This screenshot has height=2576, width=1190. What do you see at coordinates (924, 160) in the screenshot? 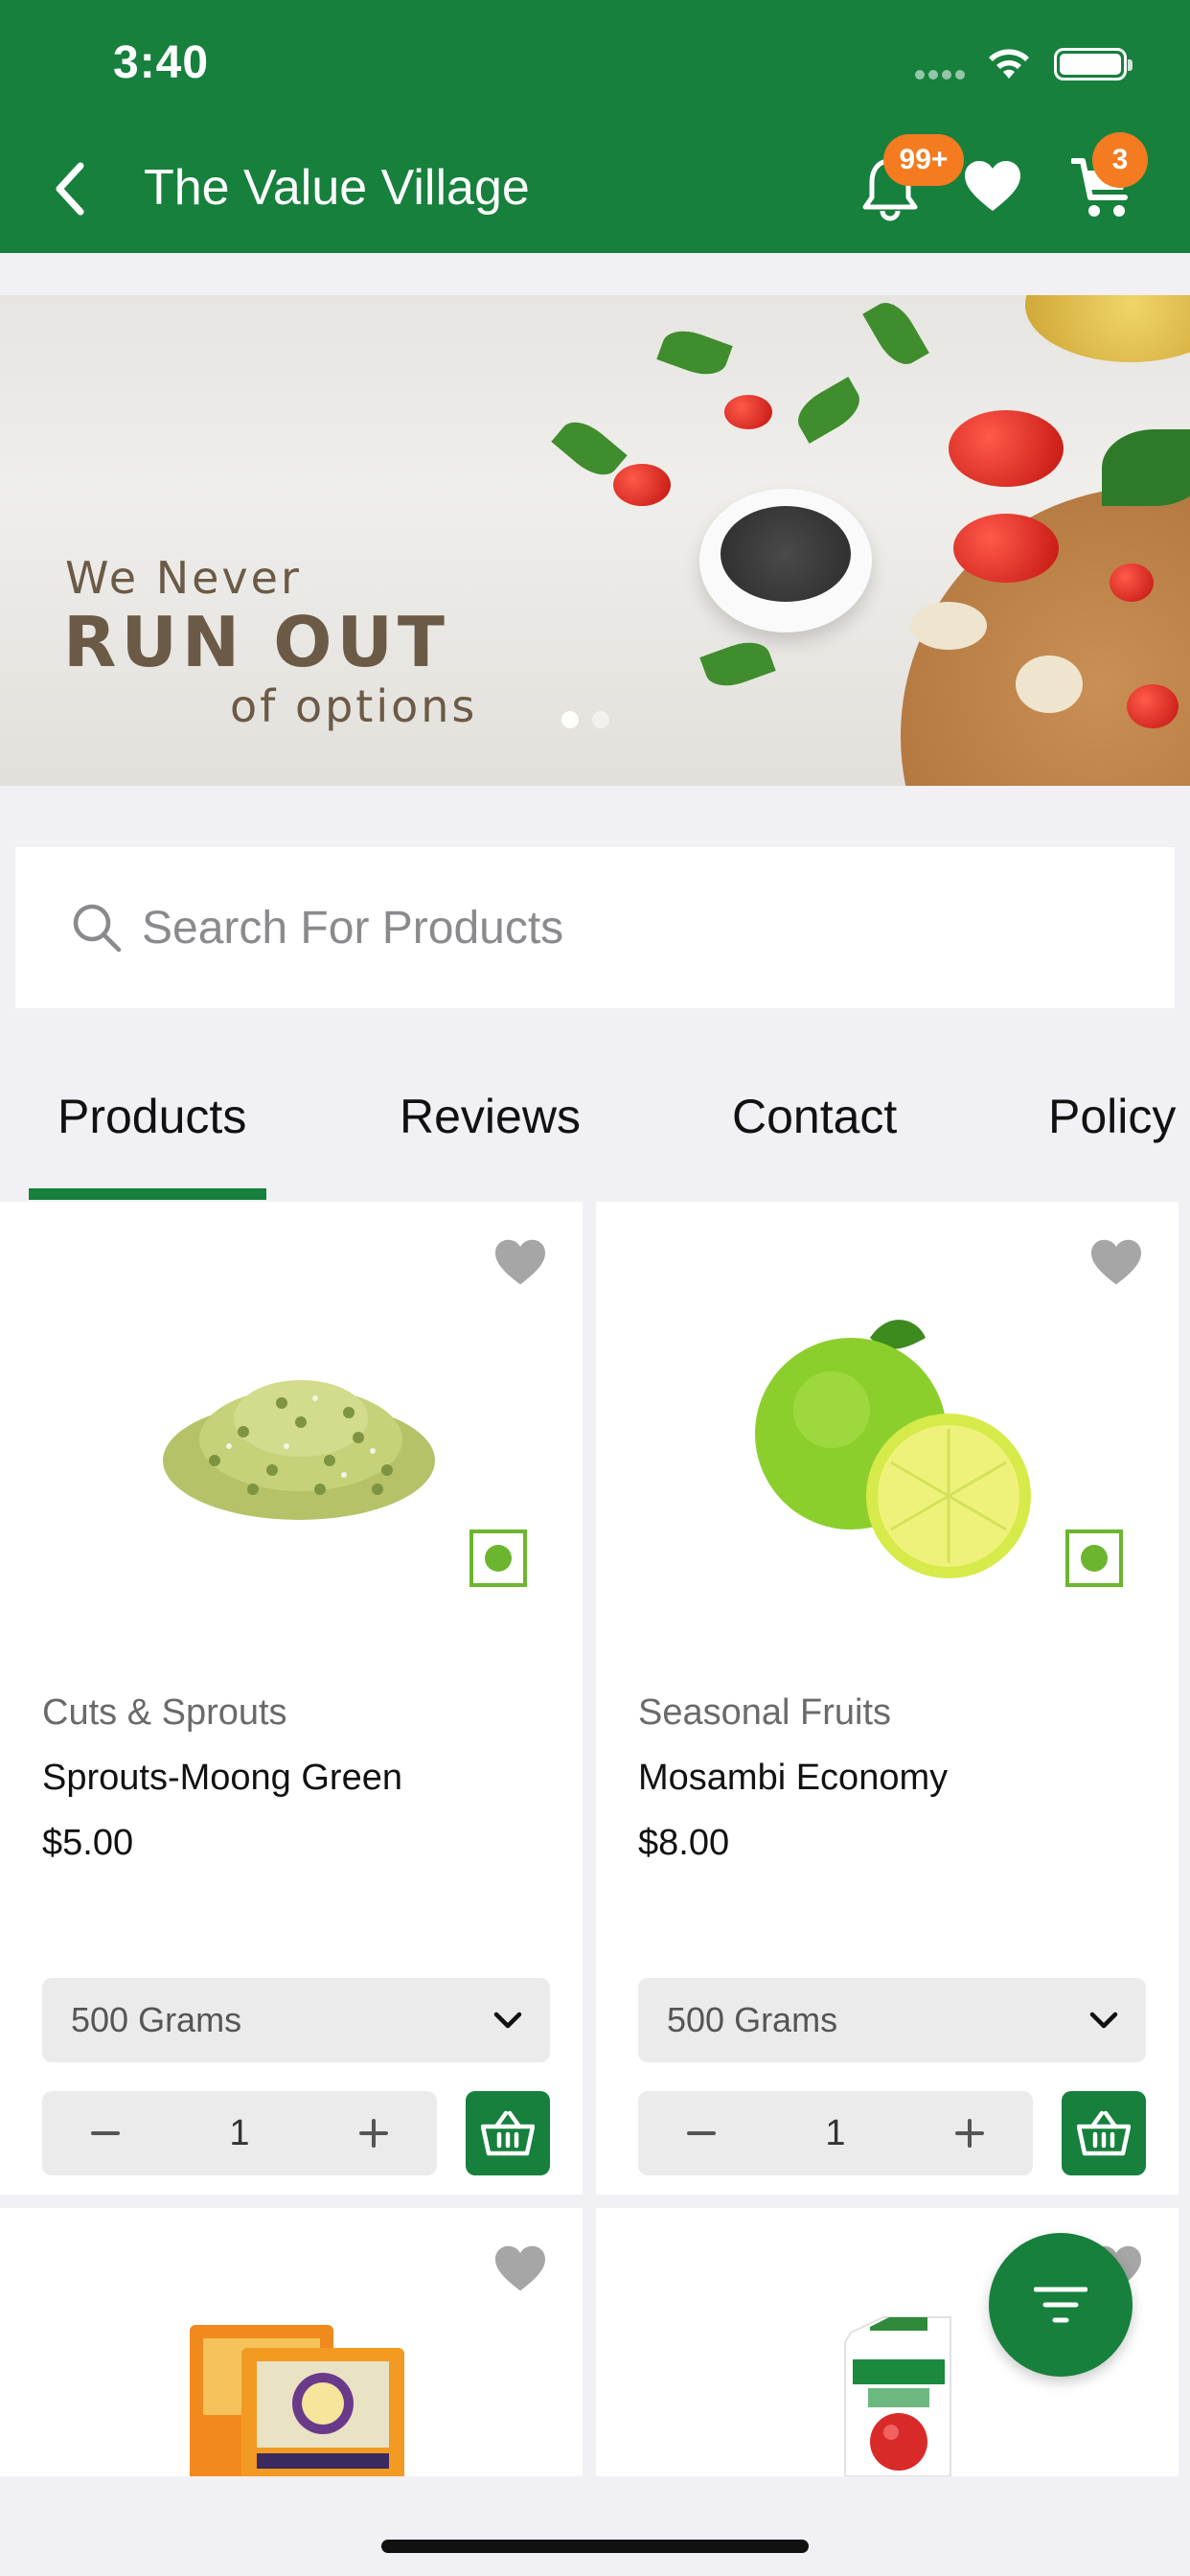
I see `notification-badge: 99+` at bounding box center [924, 160].